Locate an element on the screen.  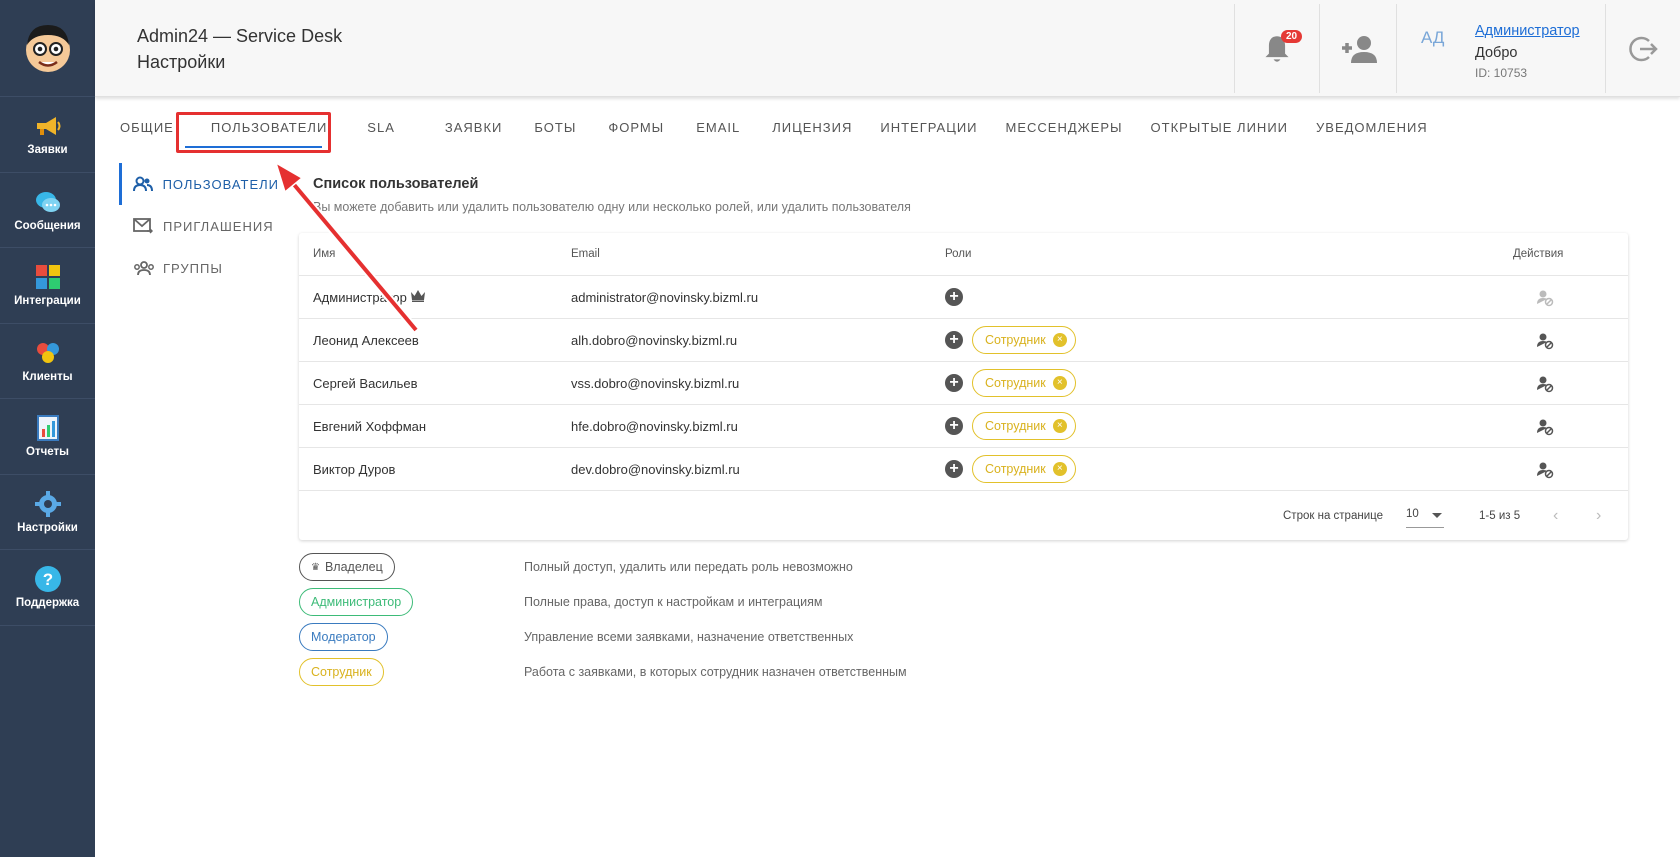
clients-icon is located at coordinates (48, 353).